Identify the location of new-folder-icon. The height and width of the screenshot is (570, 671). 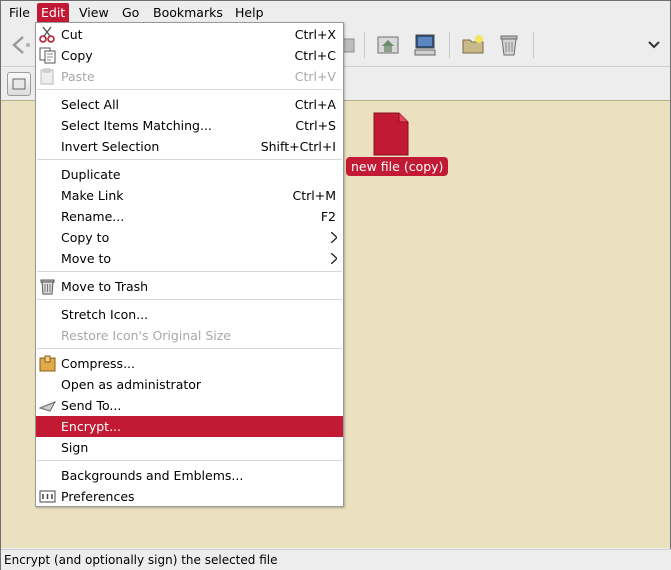
(473, 44).